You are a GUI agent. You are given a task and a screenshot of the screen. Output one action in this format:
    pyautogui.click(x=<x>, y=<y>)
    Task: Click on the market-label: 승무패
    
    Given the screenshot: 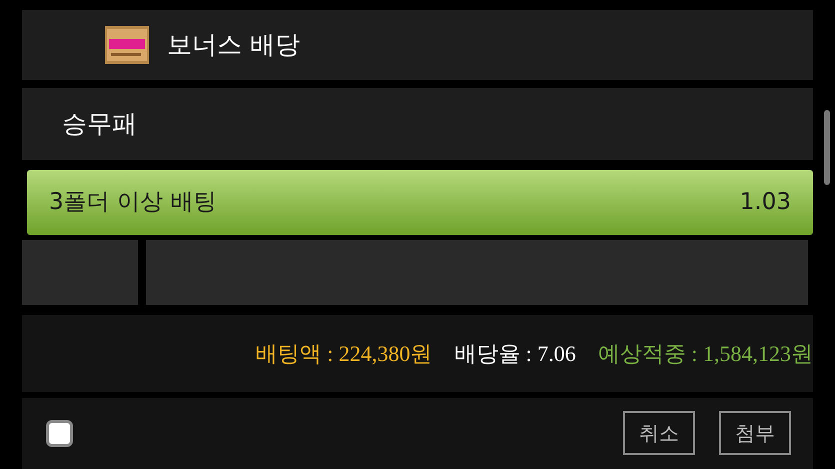 What is the action you would take?
    pyautogui.click(x=99, y=124)
    